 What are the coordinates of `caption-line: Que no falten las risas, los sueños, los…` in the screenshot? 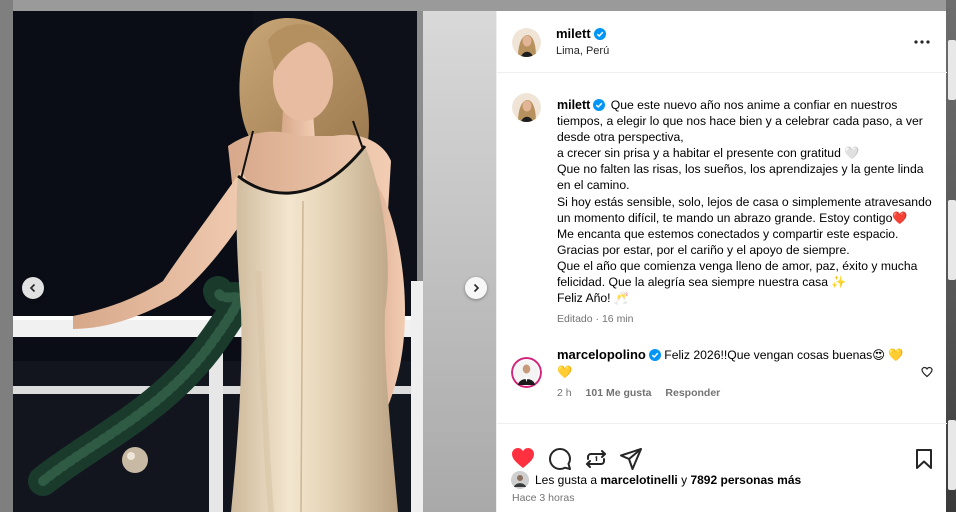 It's located at (740, 177).